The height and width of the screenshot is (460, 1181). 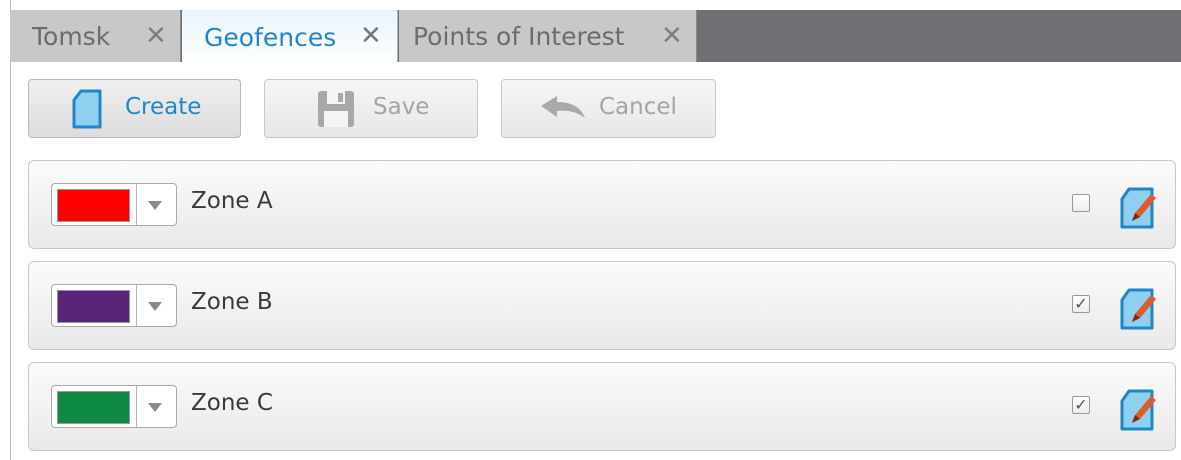 I want to click on zone-name: Zone C, so click(x=232, y=403).